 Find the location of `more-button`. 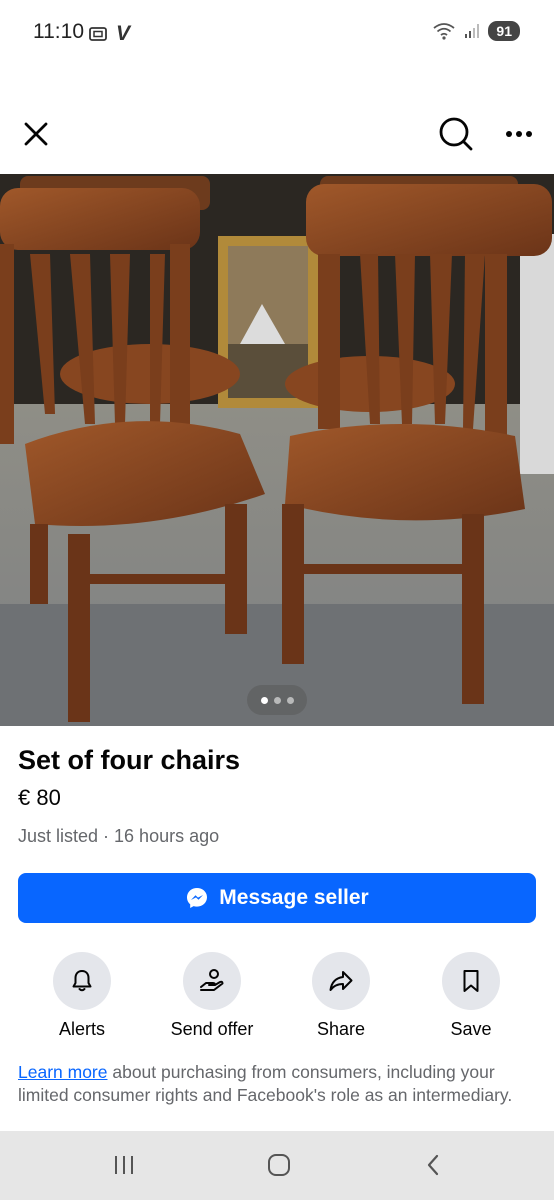

more-button is located at coordinates (519, 134).